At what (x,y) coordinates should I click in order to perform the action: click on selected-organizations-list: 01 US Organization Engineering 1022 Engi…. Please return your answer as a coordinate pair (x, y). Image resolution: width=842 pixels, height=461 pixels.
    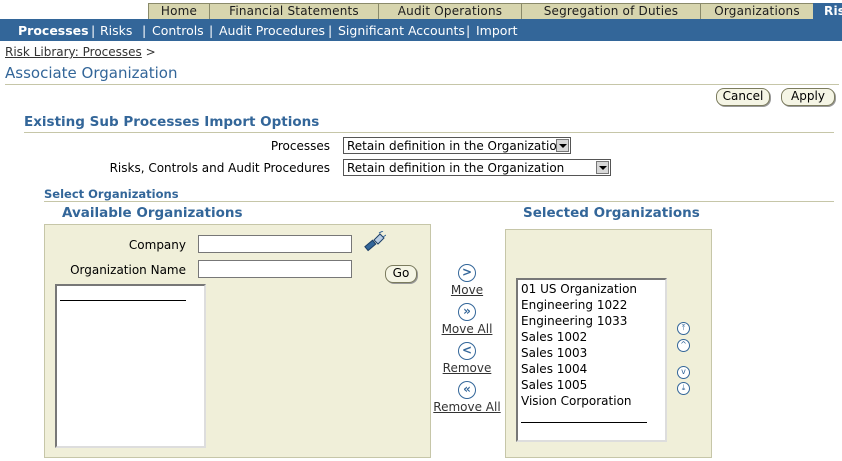
    Looking at the image, I should click on (591, 360).